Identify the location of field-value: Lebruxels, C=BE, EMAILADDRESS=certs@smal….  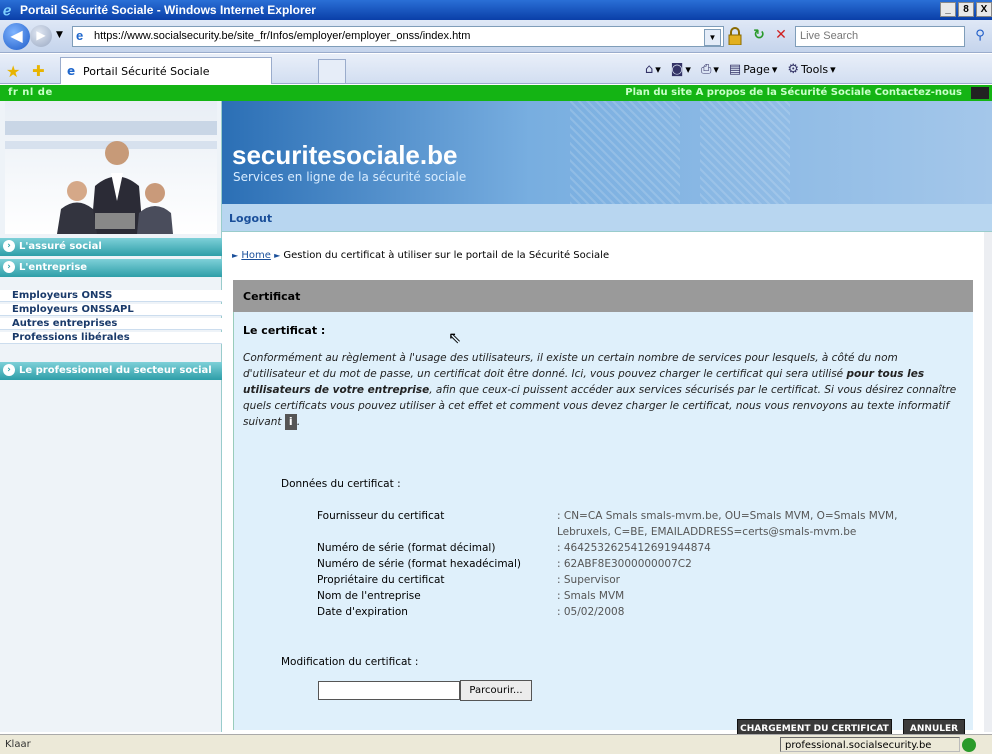
(707, 532).